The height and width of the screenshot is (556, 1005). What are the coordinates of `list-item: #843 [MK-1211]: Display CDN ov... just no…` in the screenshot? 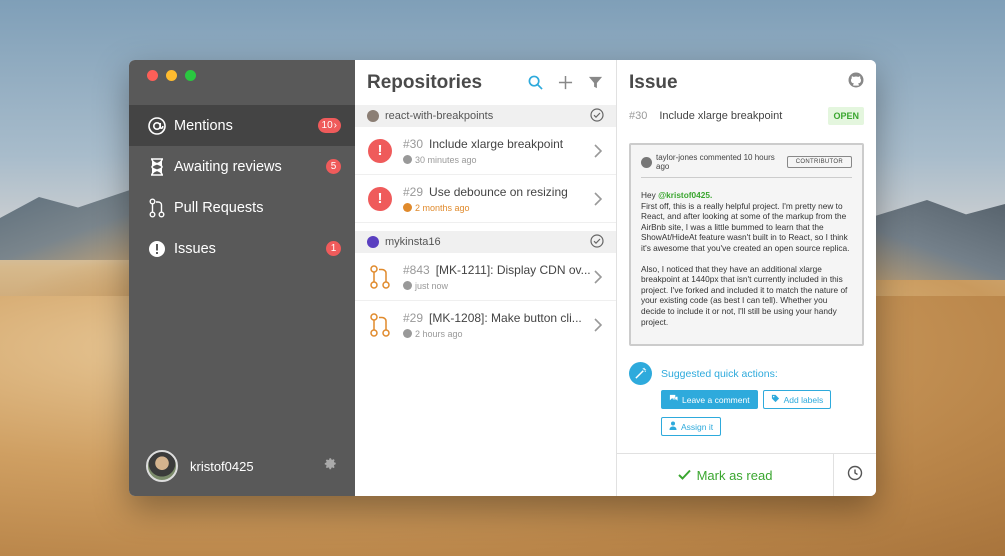 It's located at (485, 277).